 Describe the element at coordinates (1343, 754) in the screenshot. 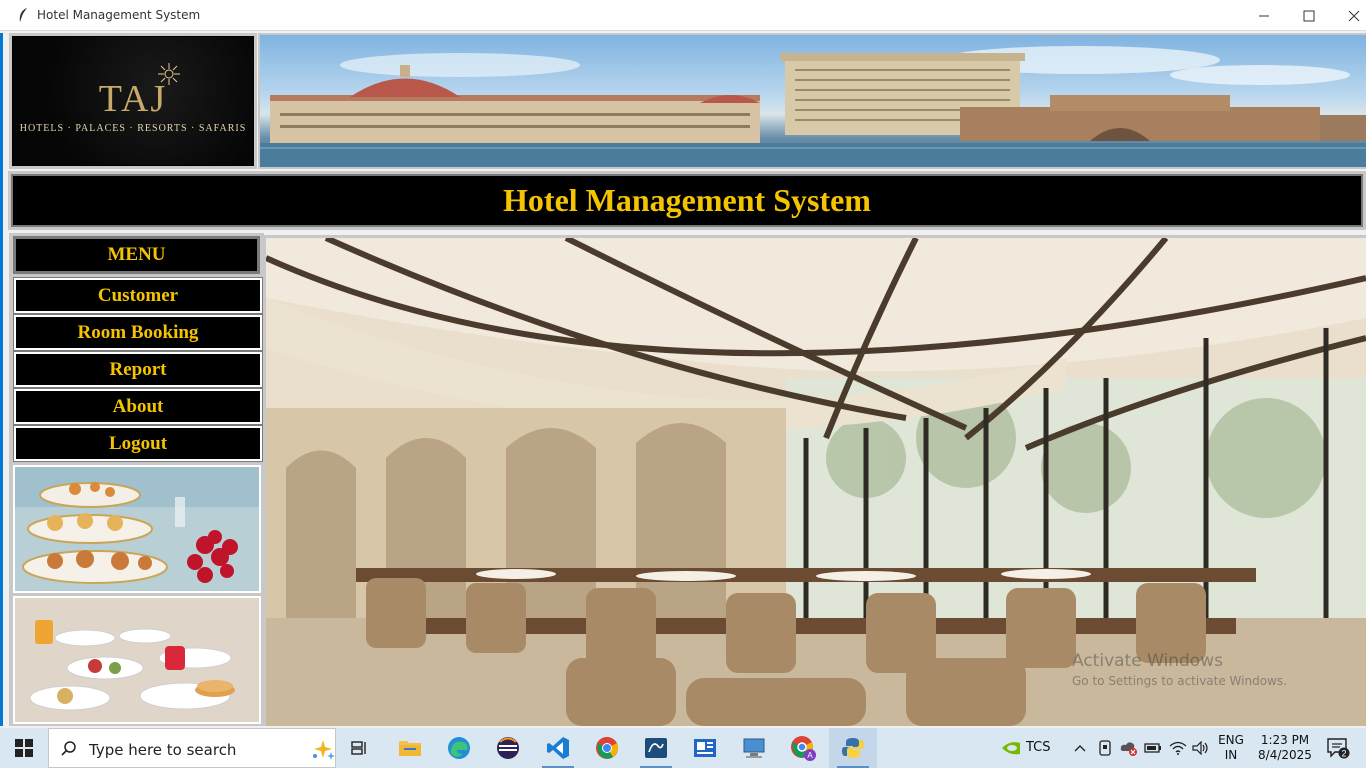

I see `notification-count: 2` at that location.